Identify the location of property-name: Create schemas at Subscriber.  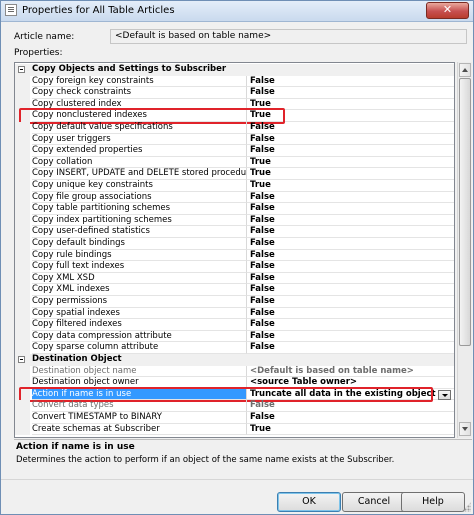
(139, 429).